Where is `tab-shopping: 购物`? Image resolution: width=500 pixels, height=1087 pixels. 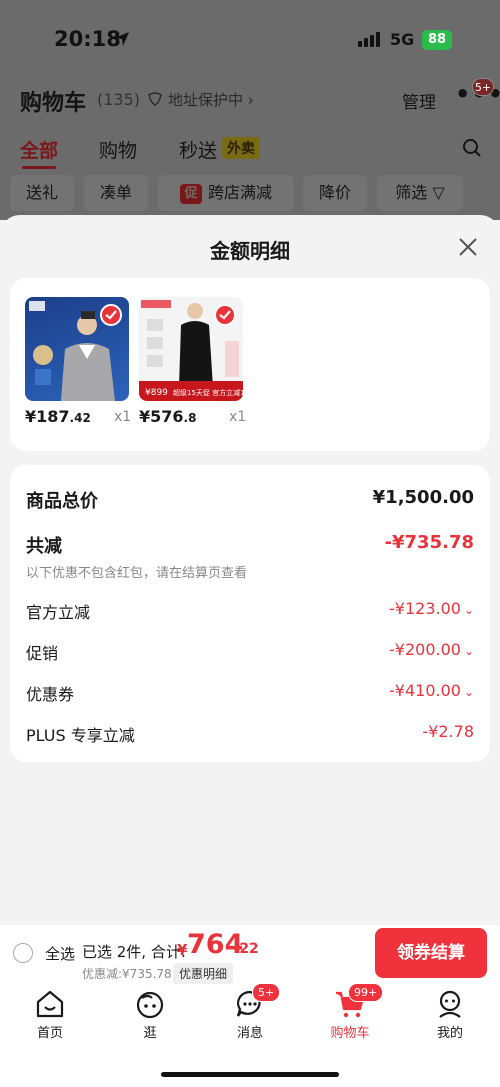
tab-shopping: 购物 is located at coordinates (118, 149).